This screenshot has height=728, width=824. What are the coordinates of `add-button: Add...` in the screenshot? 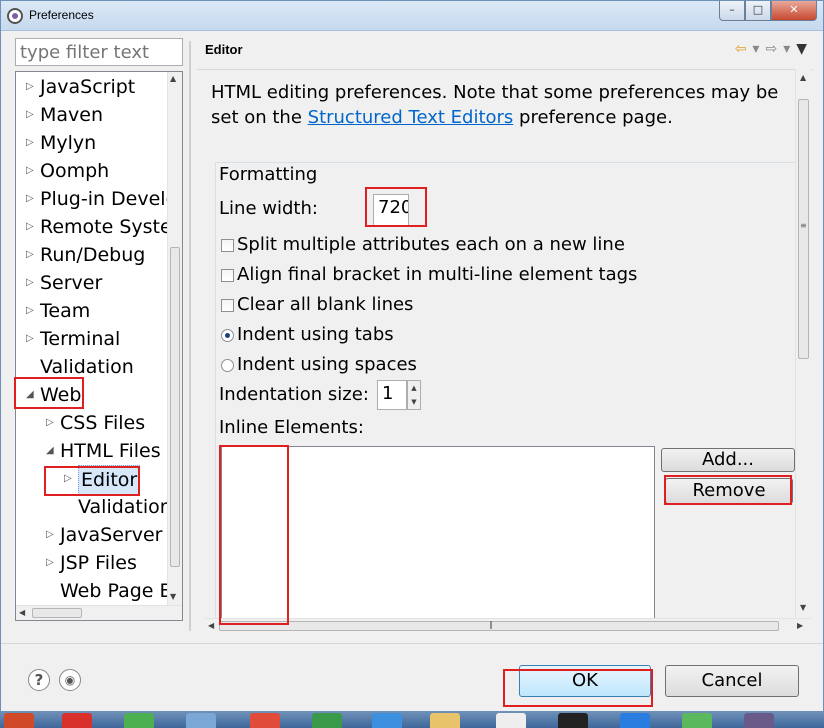 It's located at (728, 460).